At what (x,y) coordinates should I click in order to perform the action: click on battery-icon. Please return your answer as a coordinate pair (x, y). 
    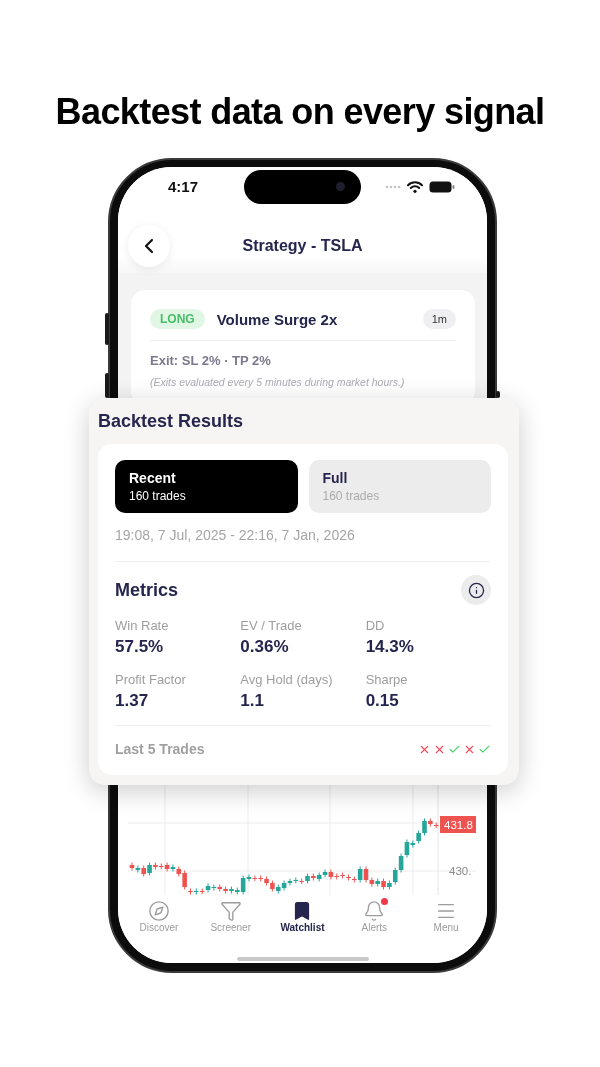
    Looking at the image, I should click on (442, 186).